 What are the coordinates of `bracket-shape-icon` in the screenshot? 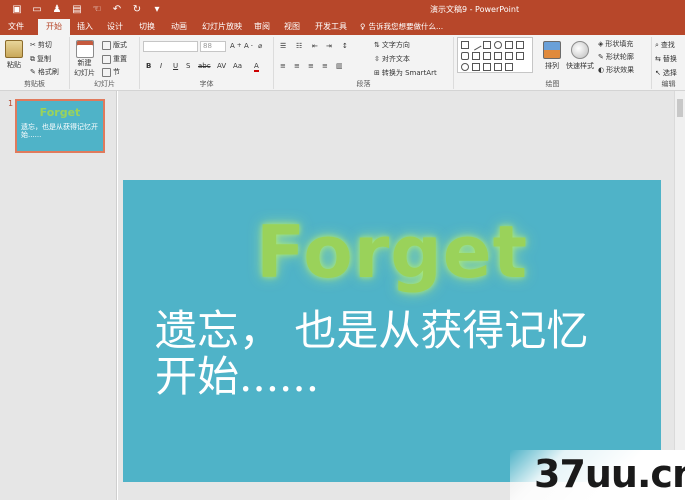 It's located at (498, 67).